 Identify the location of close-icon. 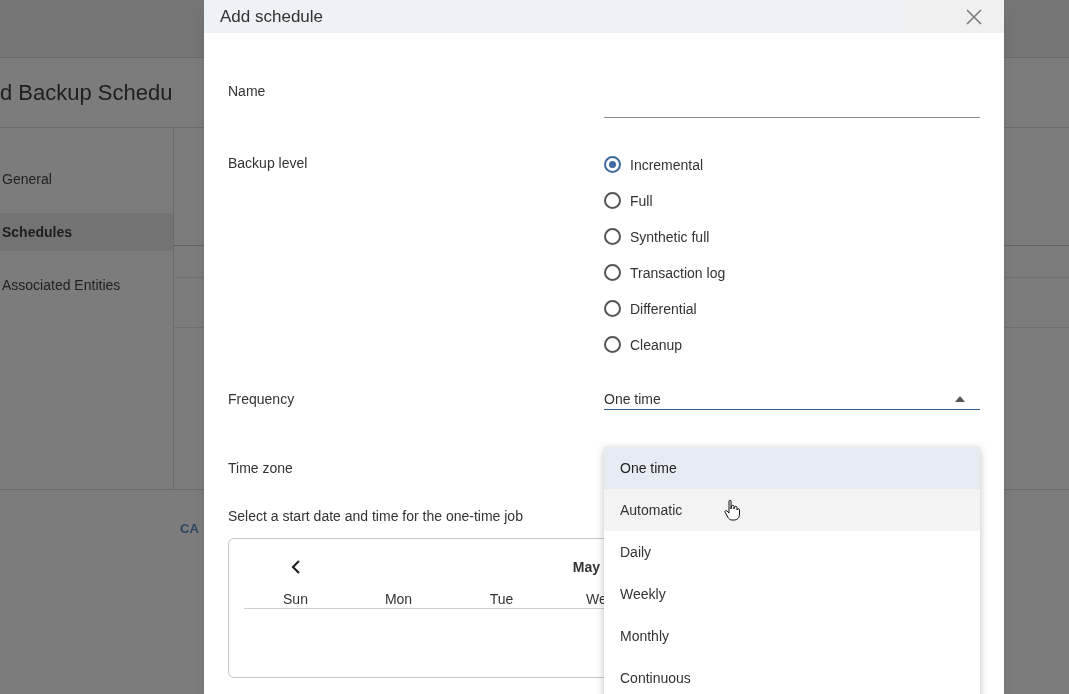
(974, 16).